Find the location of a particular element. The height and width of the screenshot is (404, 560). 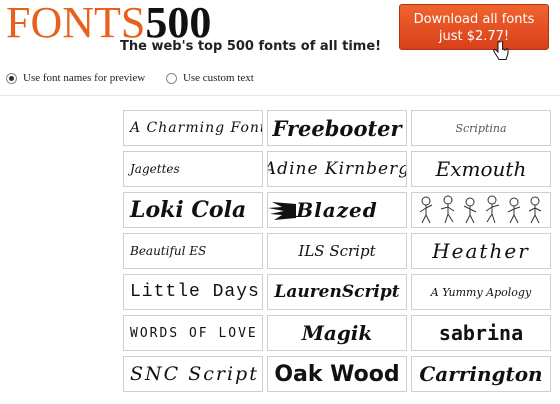

tagline: The web's top 500 fonts of all time! is located at coordinates (251, 46).